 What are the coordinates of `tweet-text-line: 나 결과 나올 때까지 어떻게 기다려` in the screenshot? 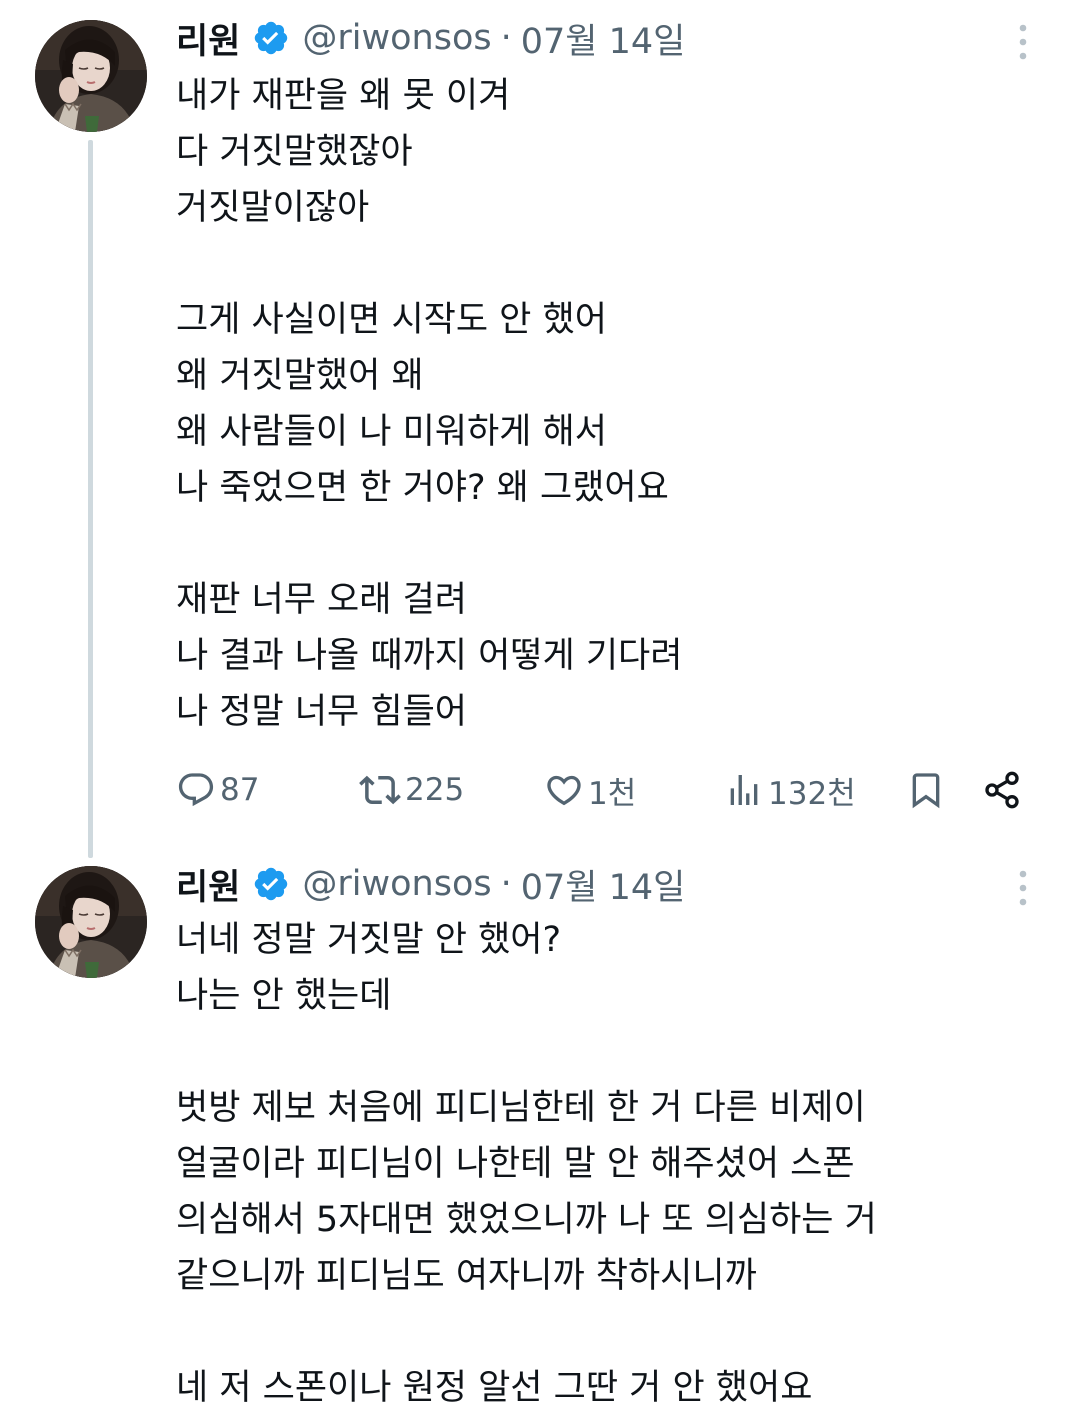 It's located at (429, 656).